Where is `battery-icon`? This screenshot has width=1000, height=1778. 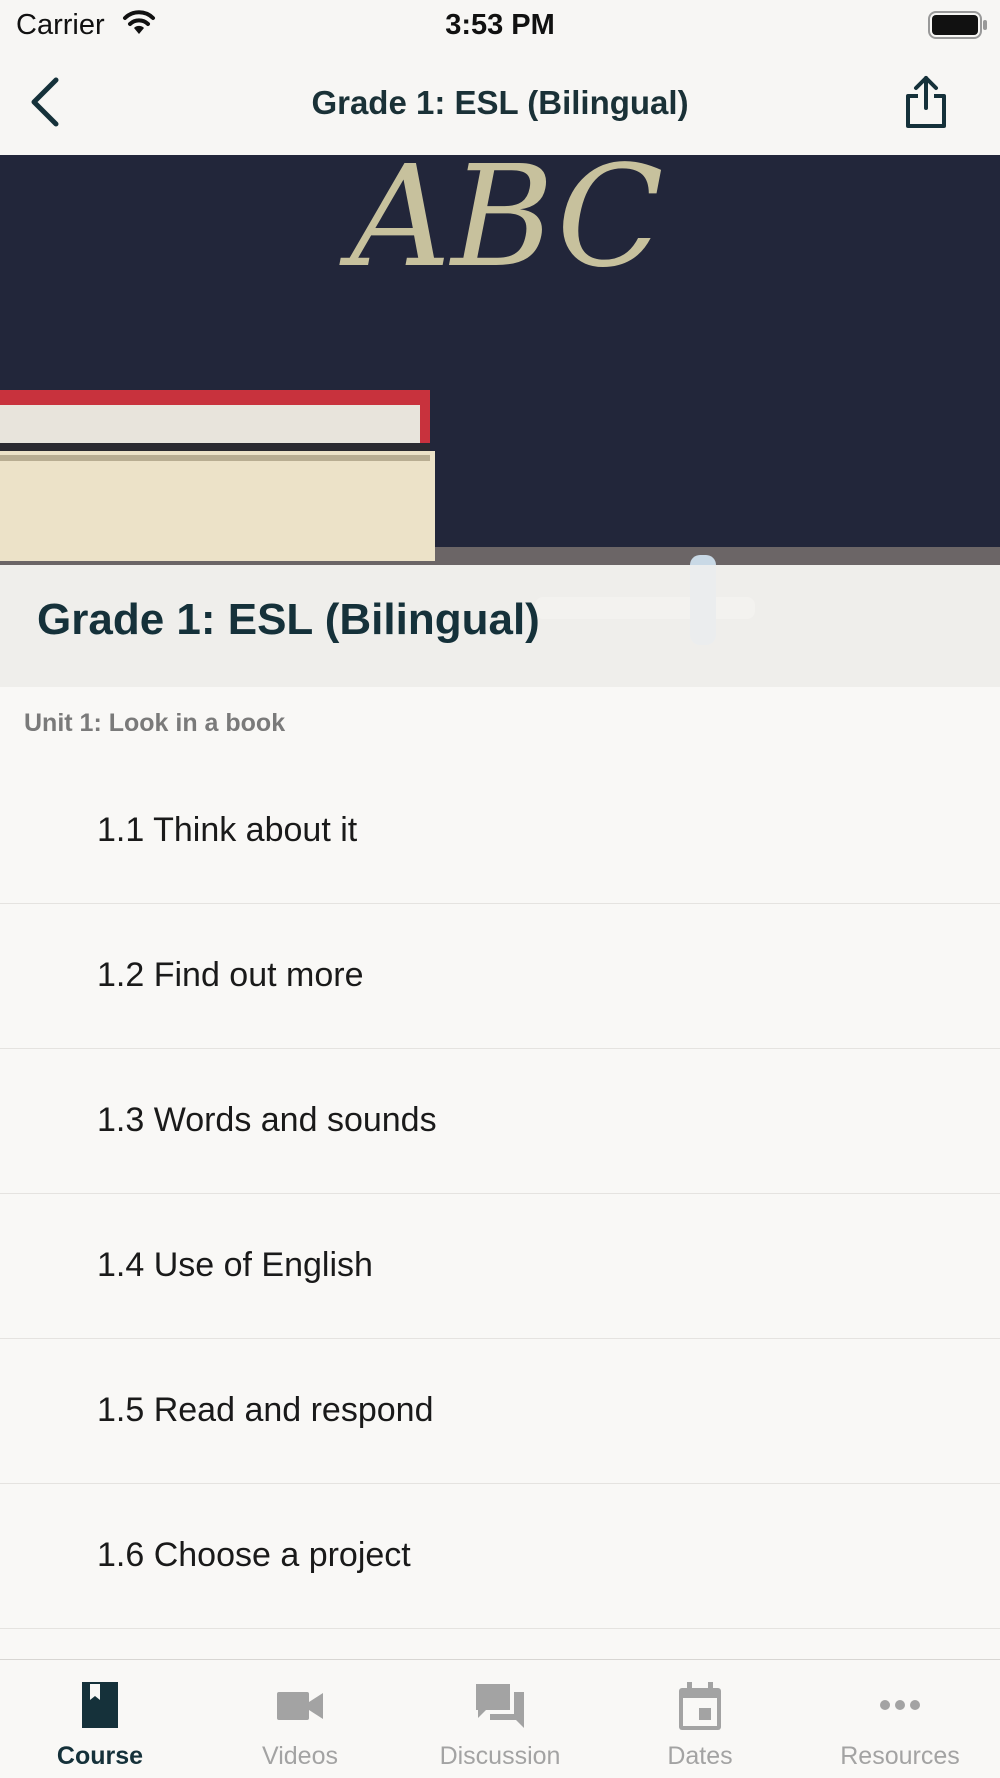
battery-icon is located at coordinates (958, 27).